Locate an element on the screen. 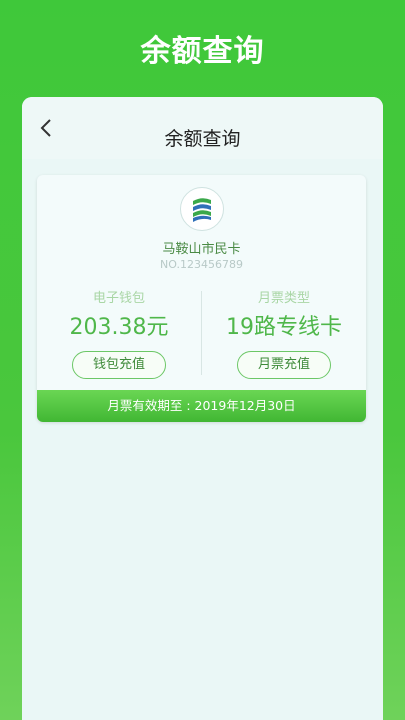  page-title: 余额查询 is located at coordinates (202, 139).